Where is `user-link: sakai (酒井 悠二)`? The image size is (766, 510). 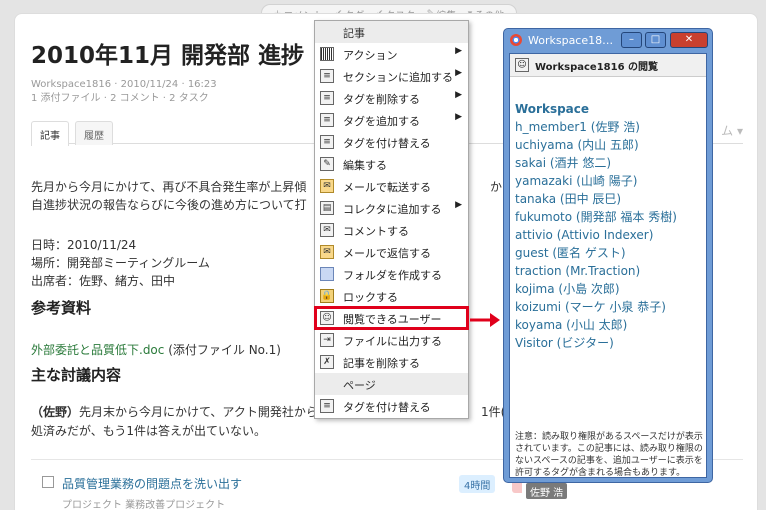
user-link: sakai (酒井 悠二) is located at coordinates (596, 163).